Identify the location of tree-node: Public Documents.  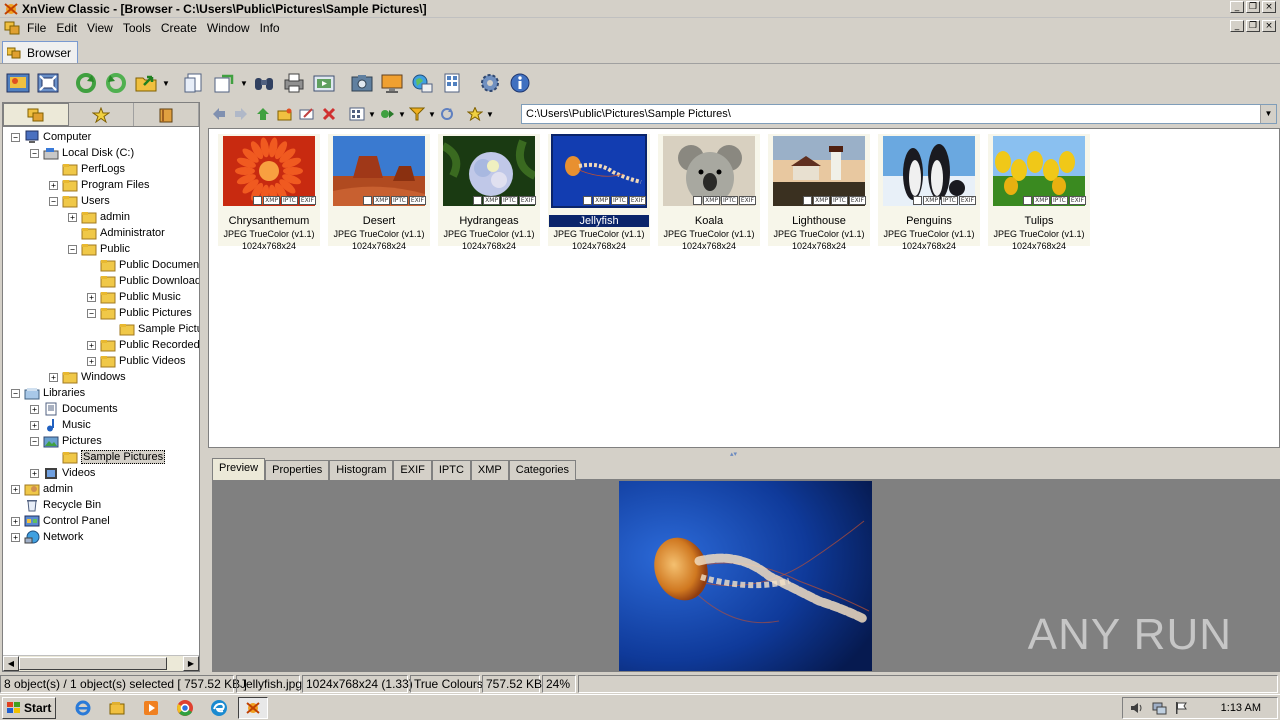
(143, 265).